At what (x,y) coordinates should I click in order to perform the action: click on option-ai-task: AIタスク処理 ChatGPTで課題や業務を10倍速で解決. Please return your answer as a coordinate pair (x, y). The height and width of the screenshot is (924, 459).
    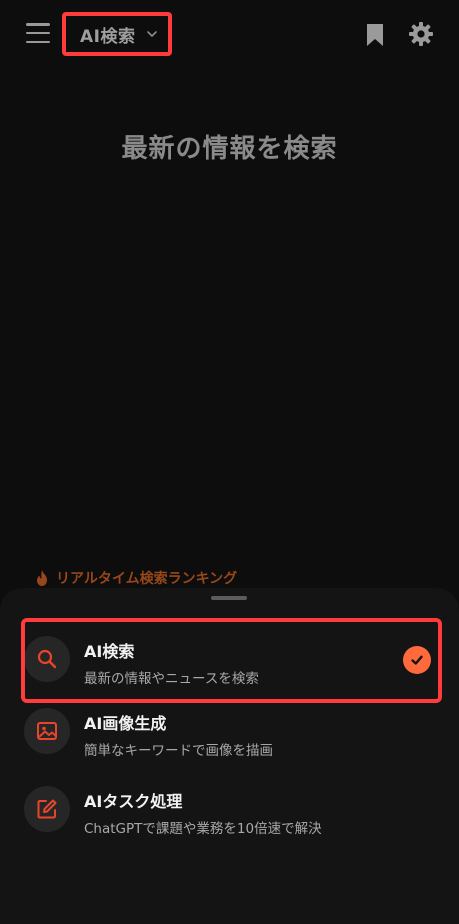
    Looking at the image, I should click on (229, 808).